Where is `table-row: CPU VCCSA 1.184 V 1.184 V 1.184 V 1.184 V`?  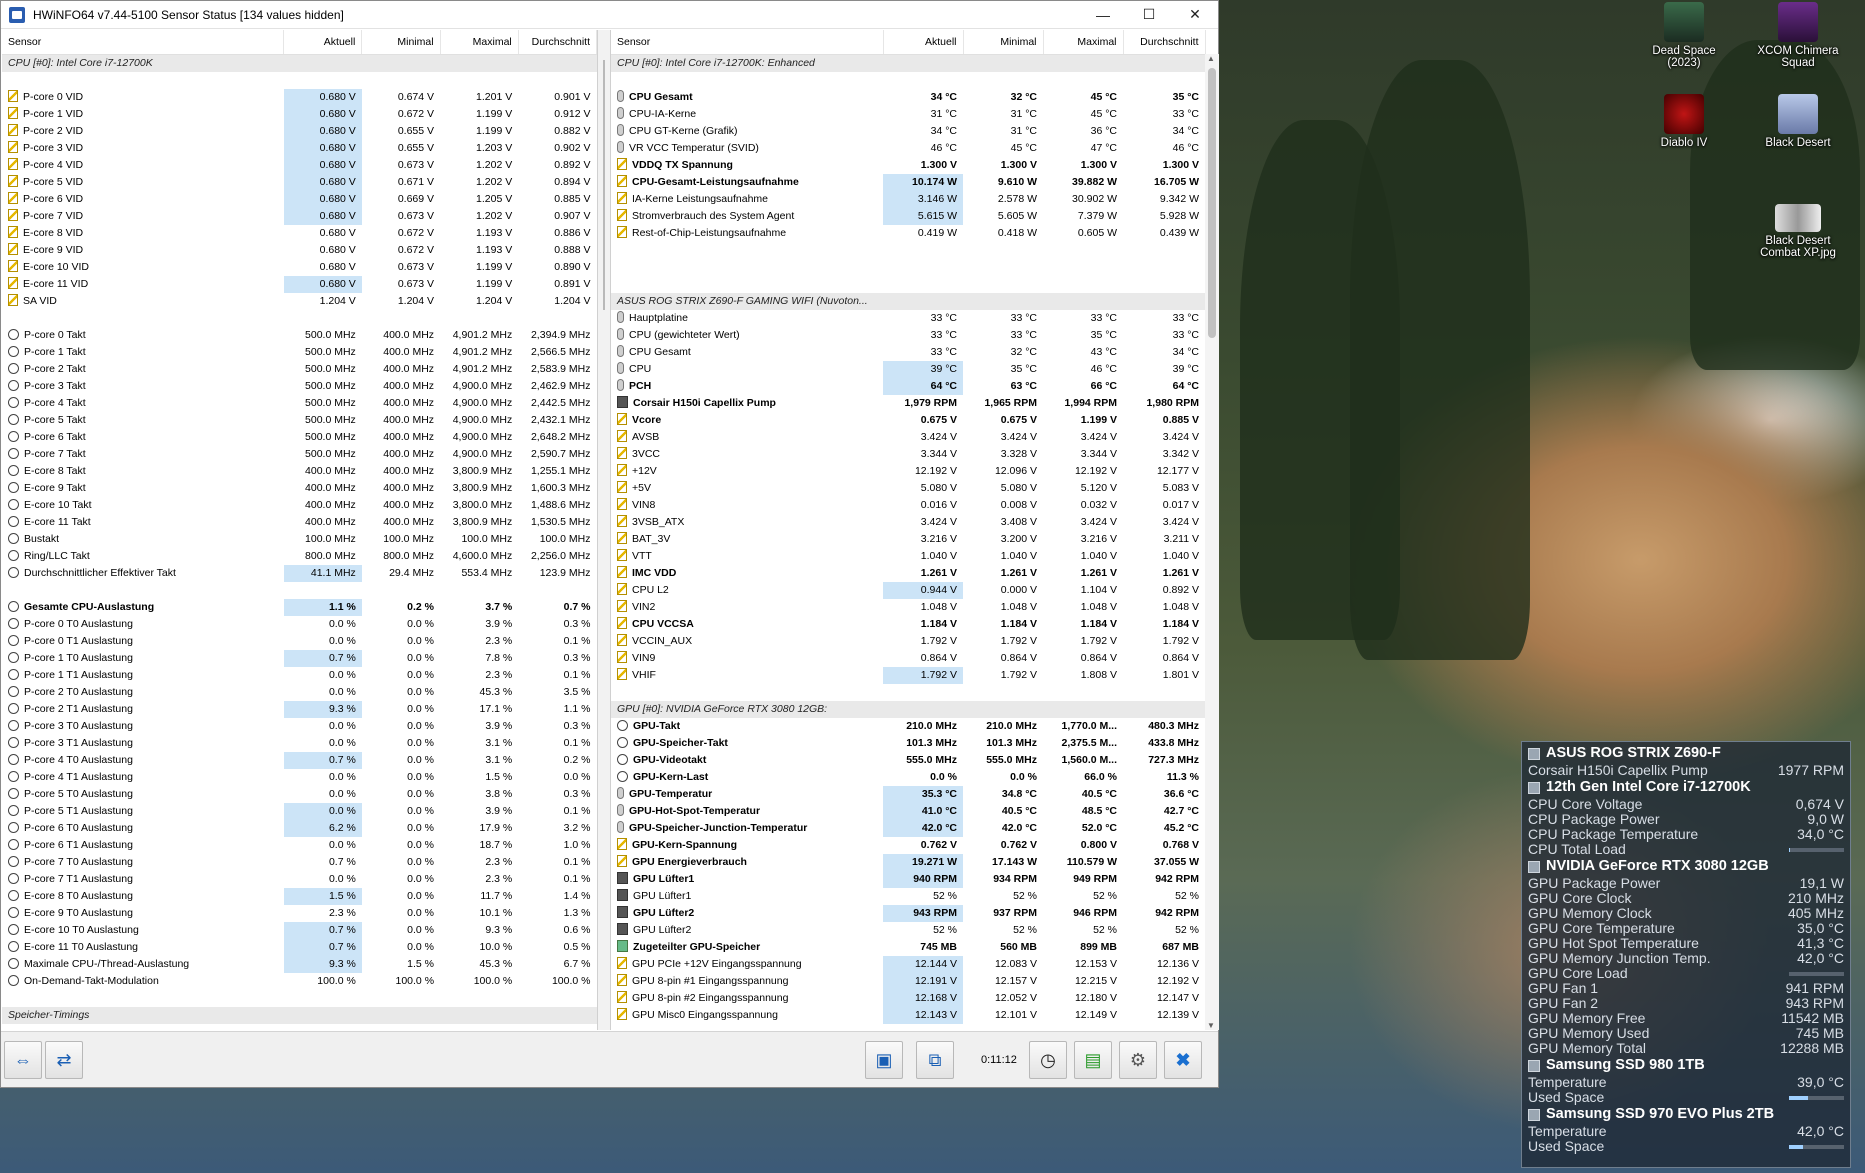 table-row: CPU VCCSA 1.184 V 1.184 V 1.184 V 1.184 V is located at coordinates (908, 624).